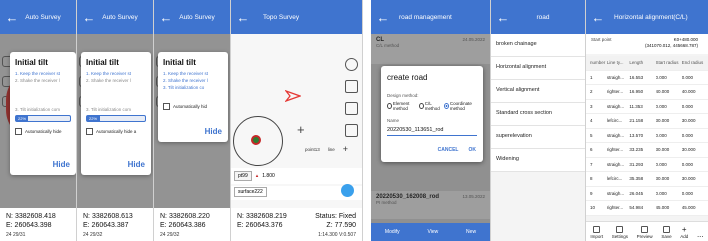 The height and width of the screenshot is (241, 708). Describe the element at coordinates (185, 216) in the screenshot. I see `north-coordinate: N: 3382608.220` at that location.